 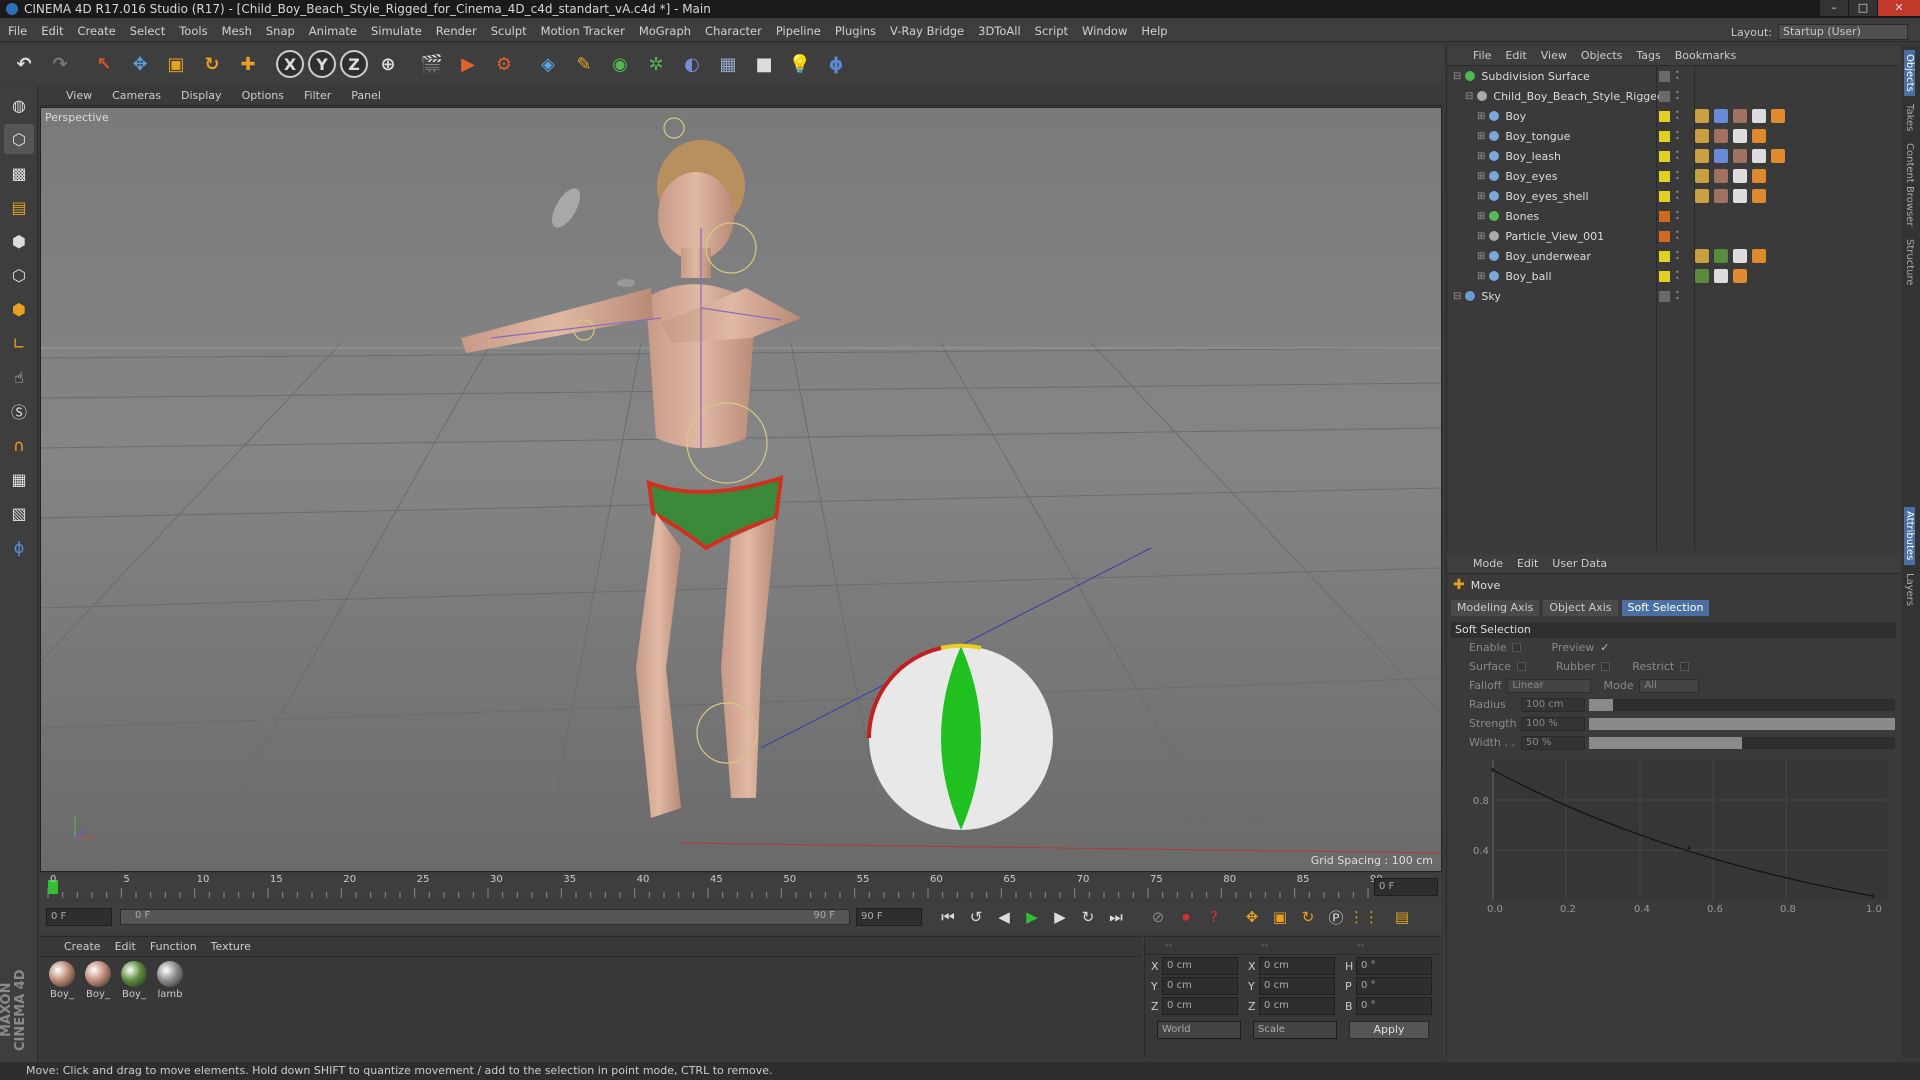 I want to click on key-scale-icon: ▣, so click(x=1280, y=917).